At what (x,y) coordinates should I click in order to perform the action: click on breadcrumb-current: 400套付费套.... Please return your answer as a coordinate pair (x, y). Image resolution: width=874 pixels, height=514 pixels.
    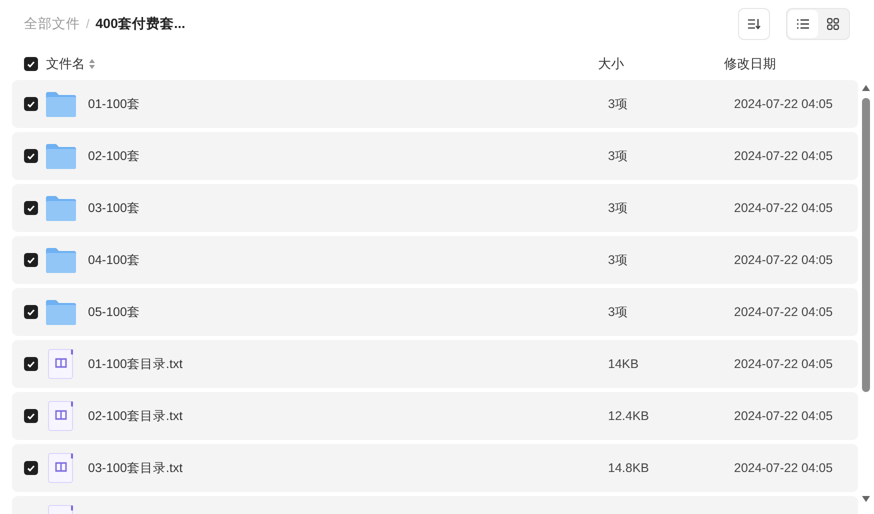
    Looking at the image, I should click on (140, 23).